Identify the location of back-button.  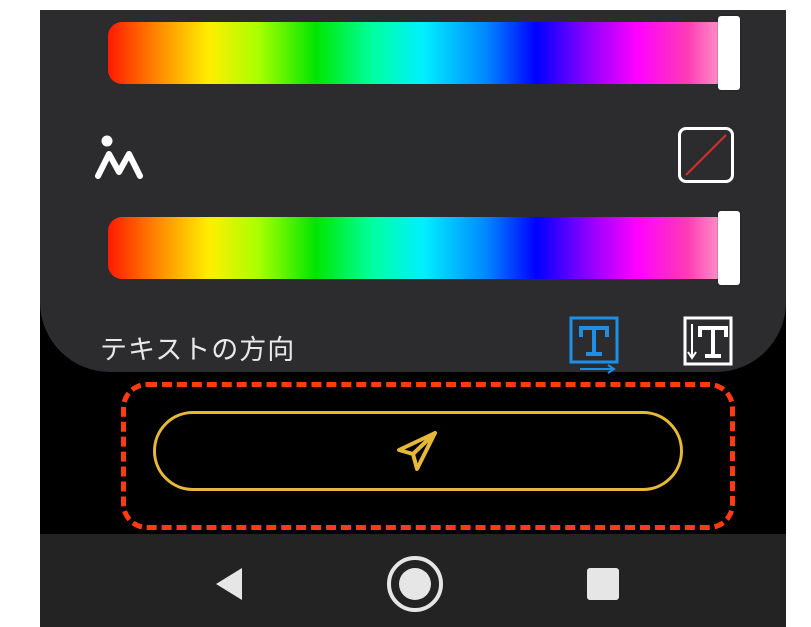
(230, 584).